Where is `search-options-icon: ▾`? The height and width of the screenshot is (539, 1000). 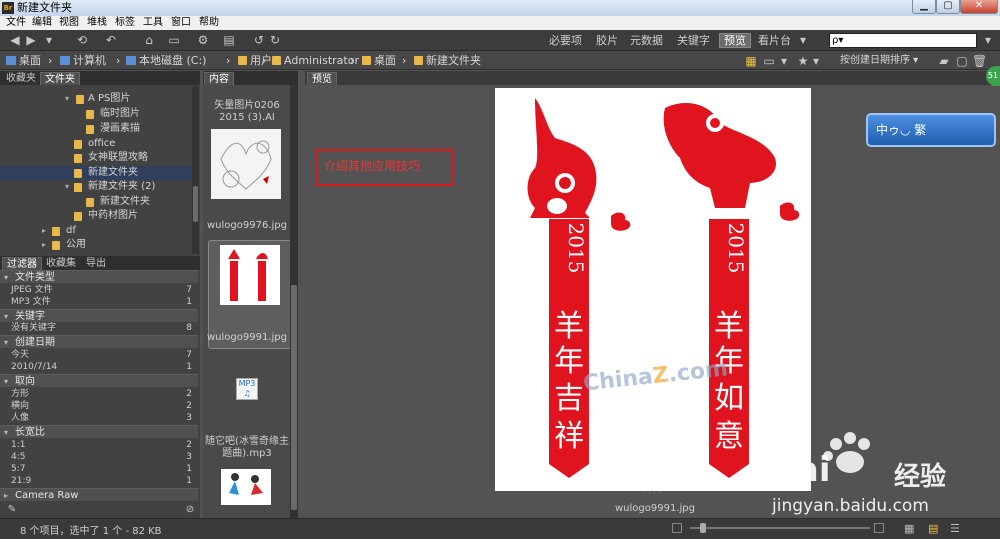 search-options-icon: ▾ is located at coordinates (988, 40).